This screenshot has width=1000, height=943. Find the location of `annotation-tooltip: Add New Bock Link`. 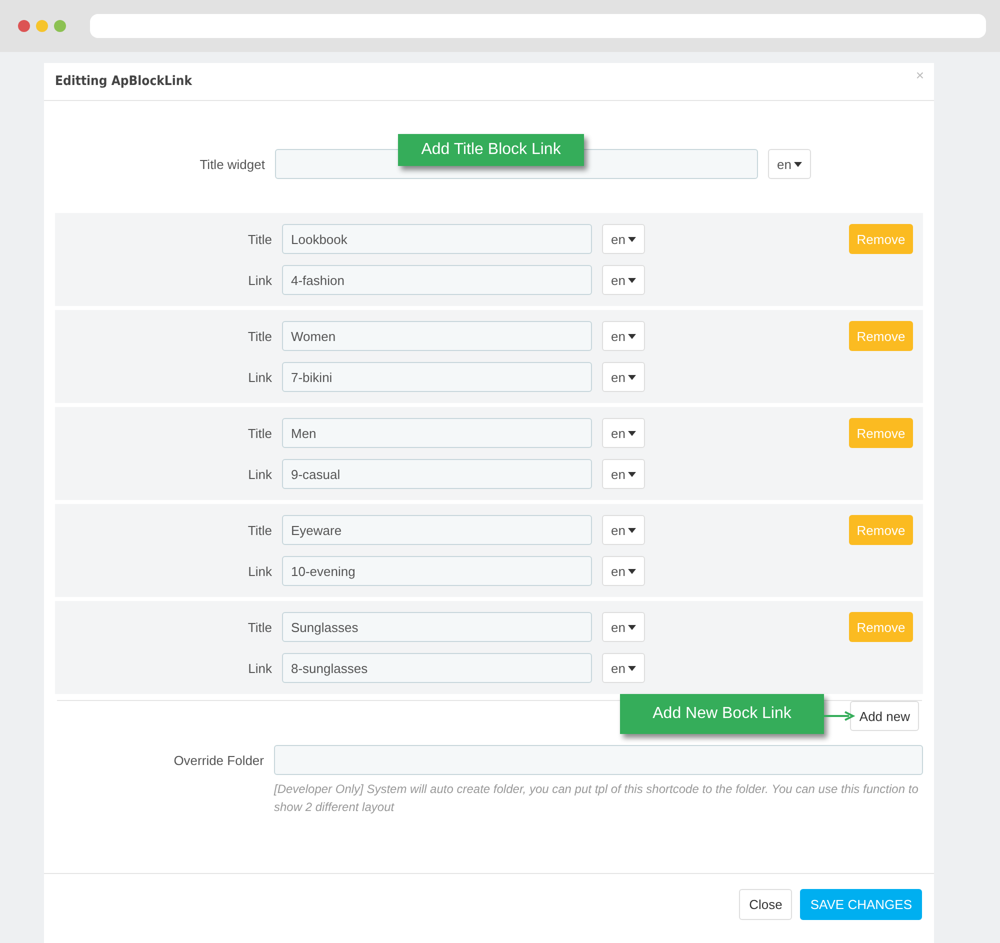

annotation-tooltip: Add New Bock Link is located at coordinates (722, 714).